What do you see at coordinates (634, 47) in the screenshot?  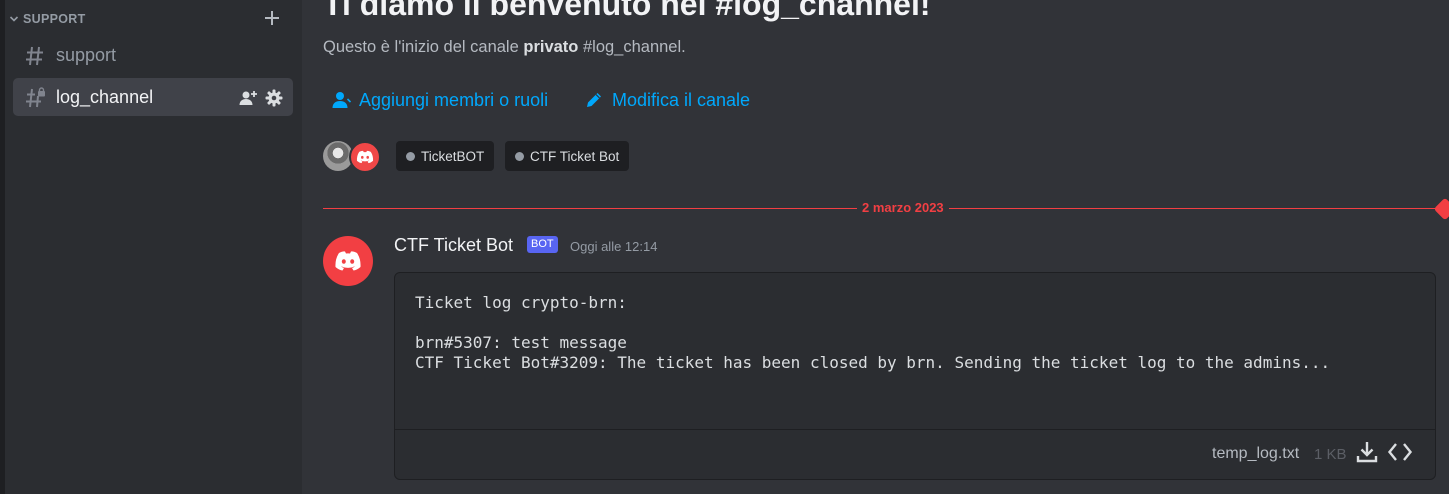 I see `subtitle-suffix: #log_channel.` at bounding box center [634, 47].